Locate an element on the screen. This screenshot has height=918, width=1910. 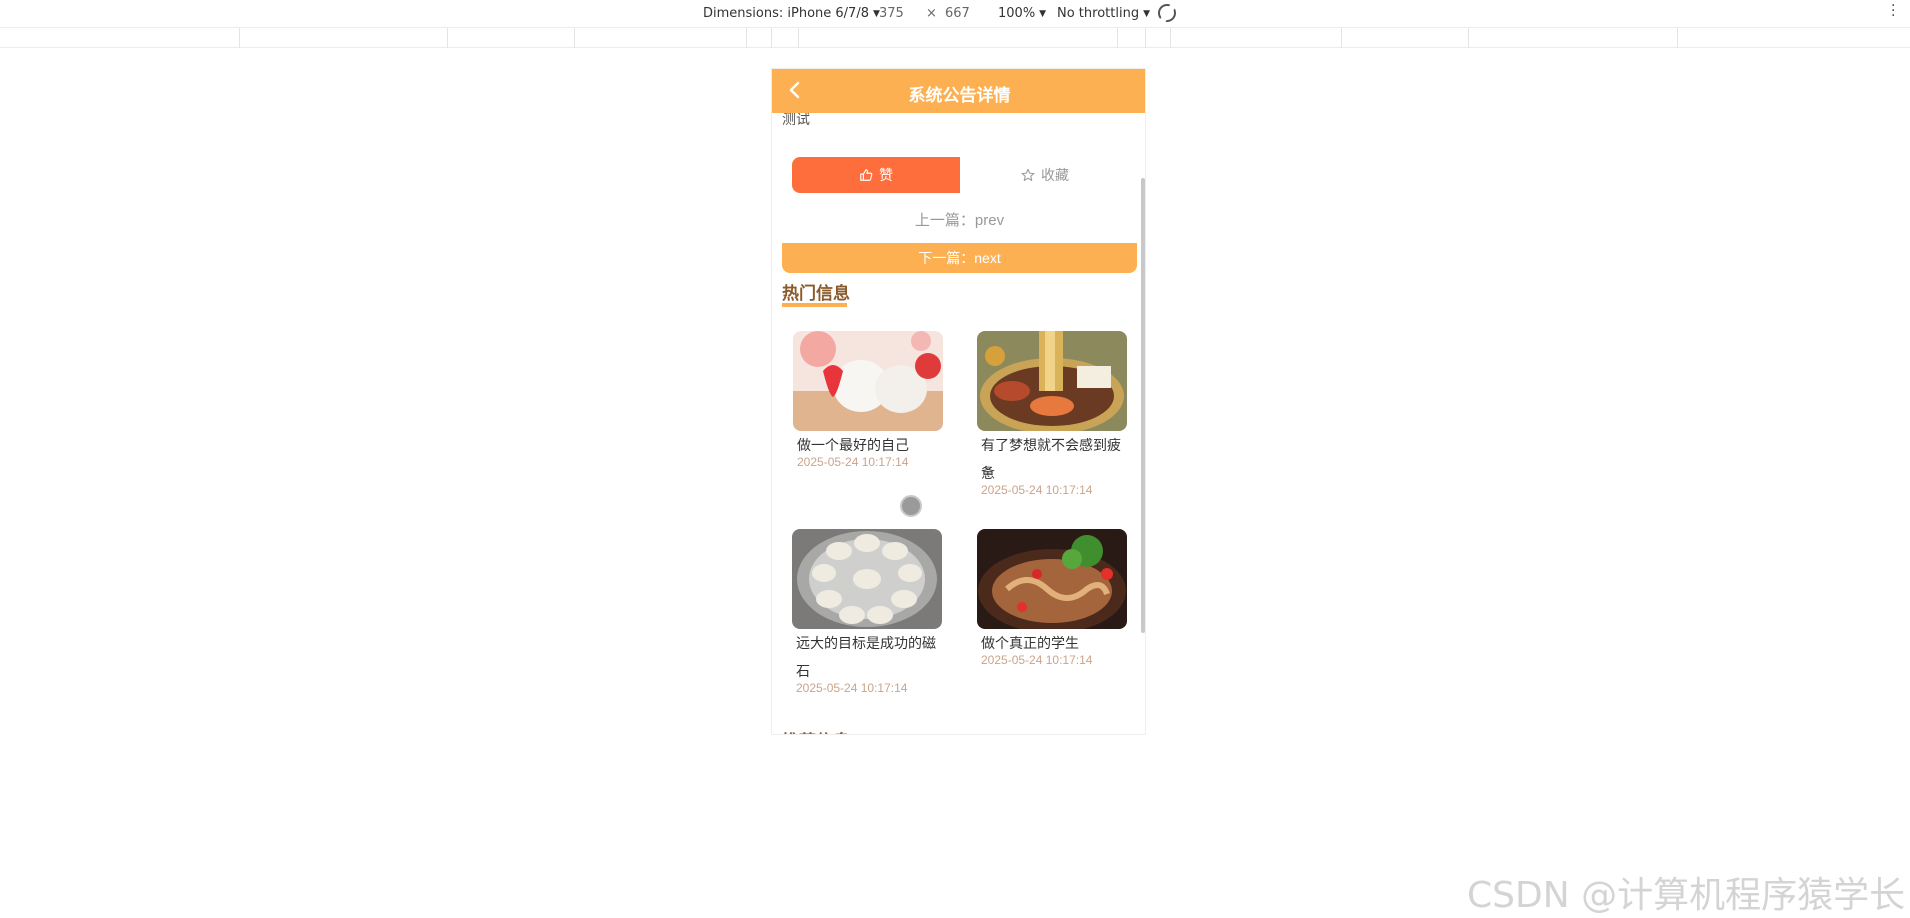
favorite-button: 收藏 is located at coordinates (1045, 175).